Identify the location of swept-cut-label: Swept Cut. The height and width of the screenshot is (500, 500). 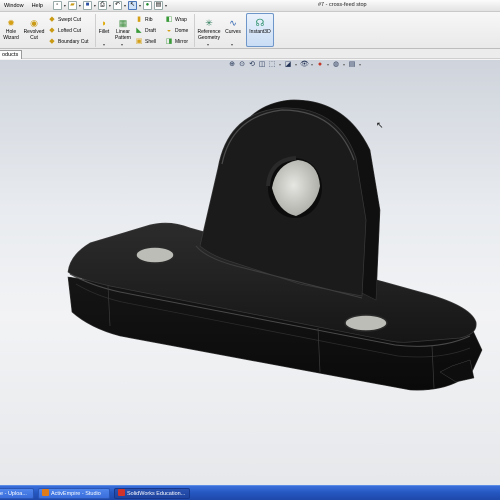
(70, 20).